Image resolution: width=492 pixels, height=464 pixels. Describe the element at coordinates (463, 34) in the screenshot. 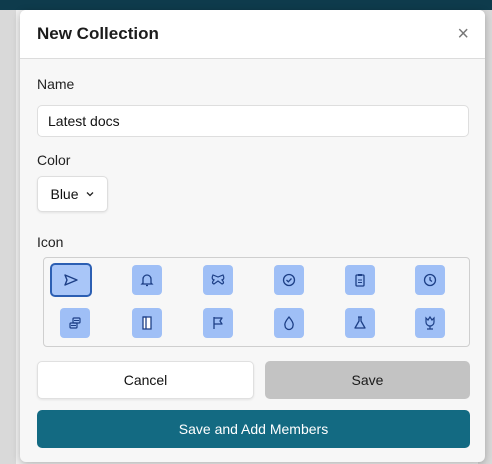

I see `close-icon: ×` at that location.